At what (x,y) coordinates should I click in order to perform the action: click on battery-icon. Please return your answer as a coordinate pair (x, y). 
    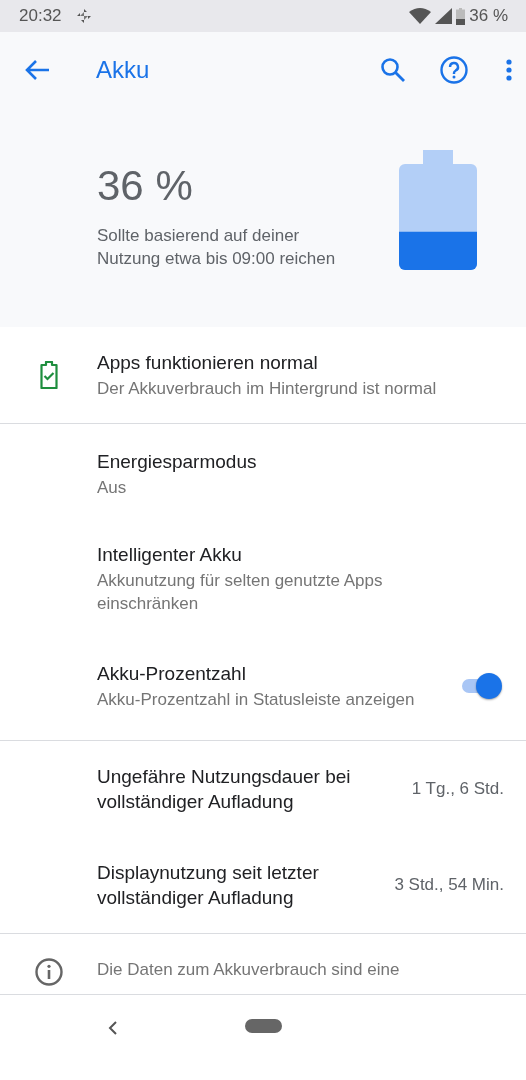
    Looking at the image, I should click on (461, 16).